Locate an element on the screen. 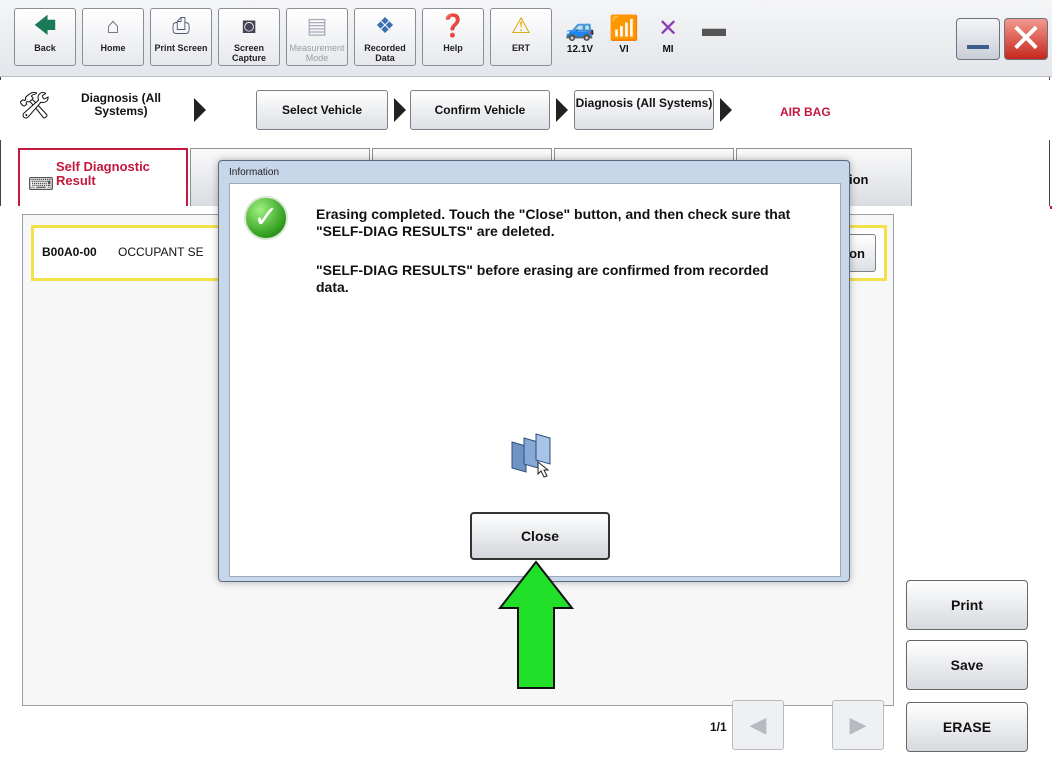 Image resolution: width=1052 pixels, height=766 pixels. screen-capture-button: ◙ Screen Capture is located at coordinates (249, 37).